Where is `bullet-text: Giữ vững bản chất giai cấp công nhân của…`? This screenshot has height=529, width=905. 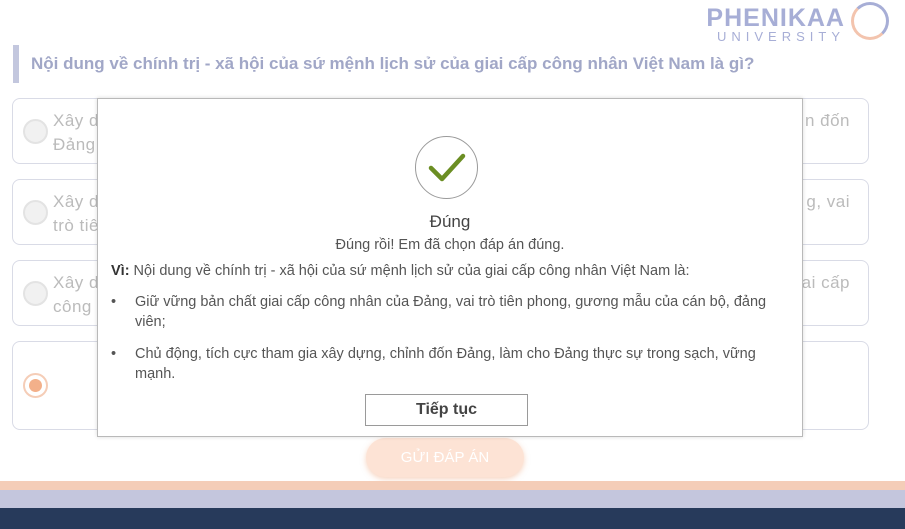 bullet-text: Giữ vững bản chất giai cấp công nhân của… is located at coordinates (451, 312).